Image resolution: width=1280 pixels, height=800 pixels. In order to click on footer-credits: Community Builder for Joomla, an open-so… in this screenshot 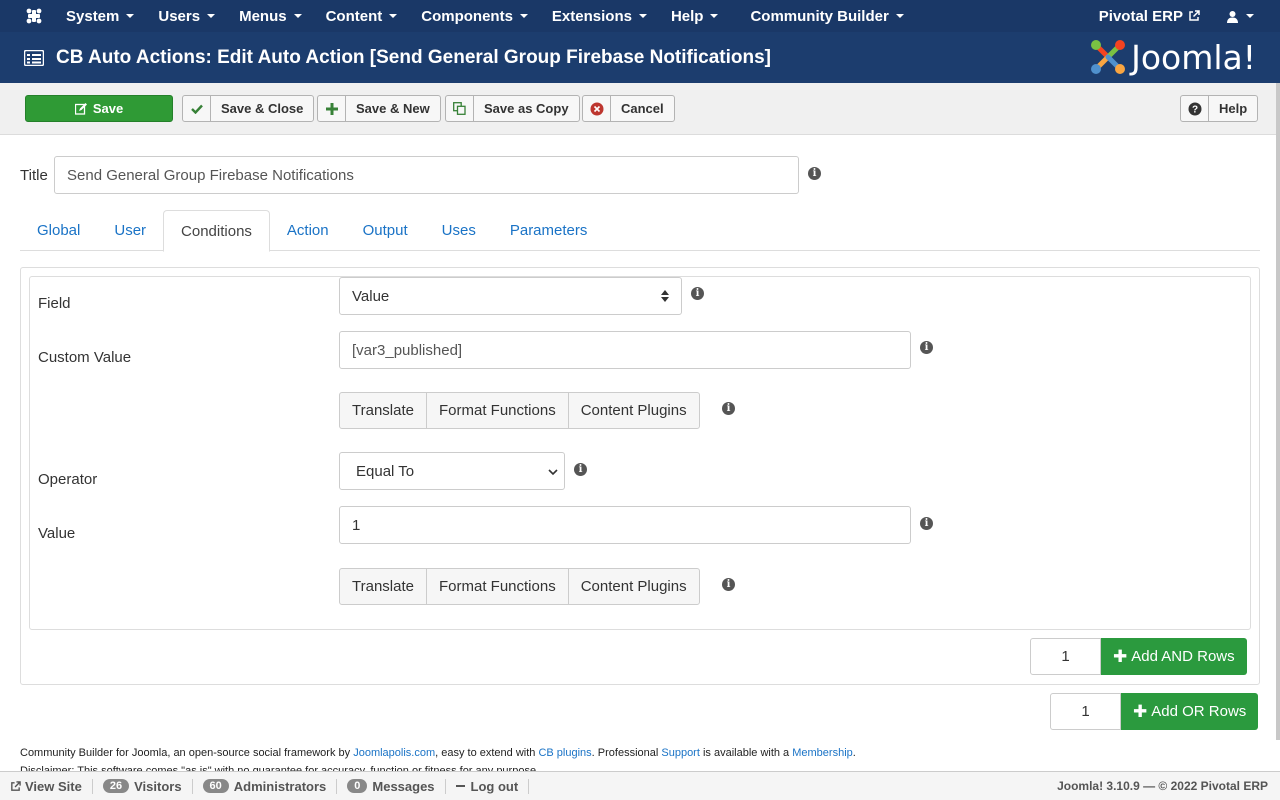, I will do `click(438, 753)`.